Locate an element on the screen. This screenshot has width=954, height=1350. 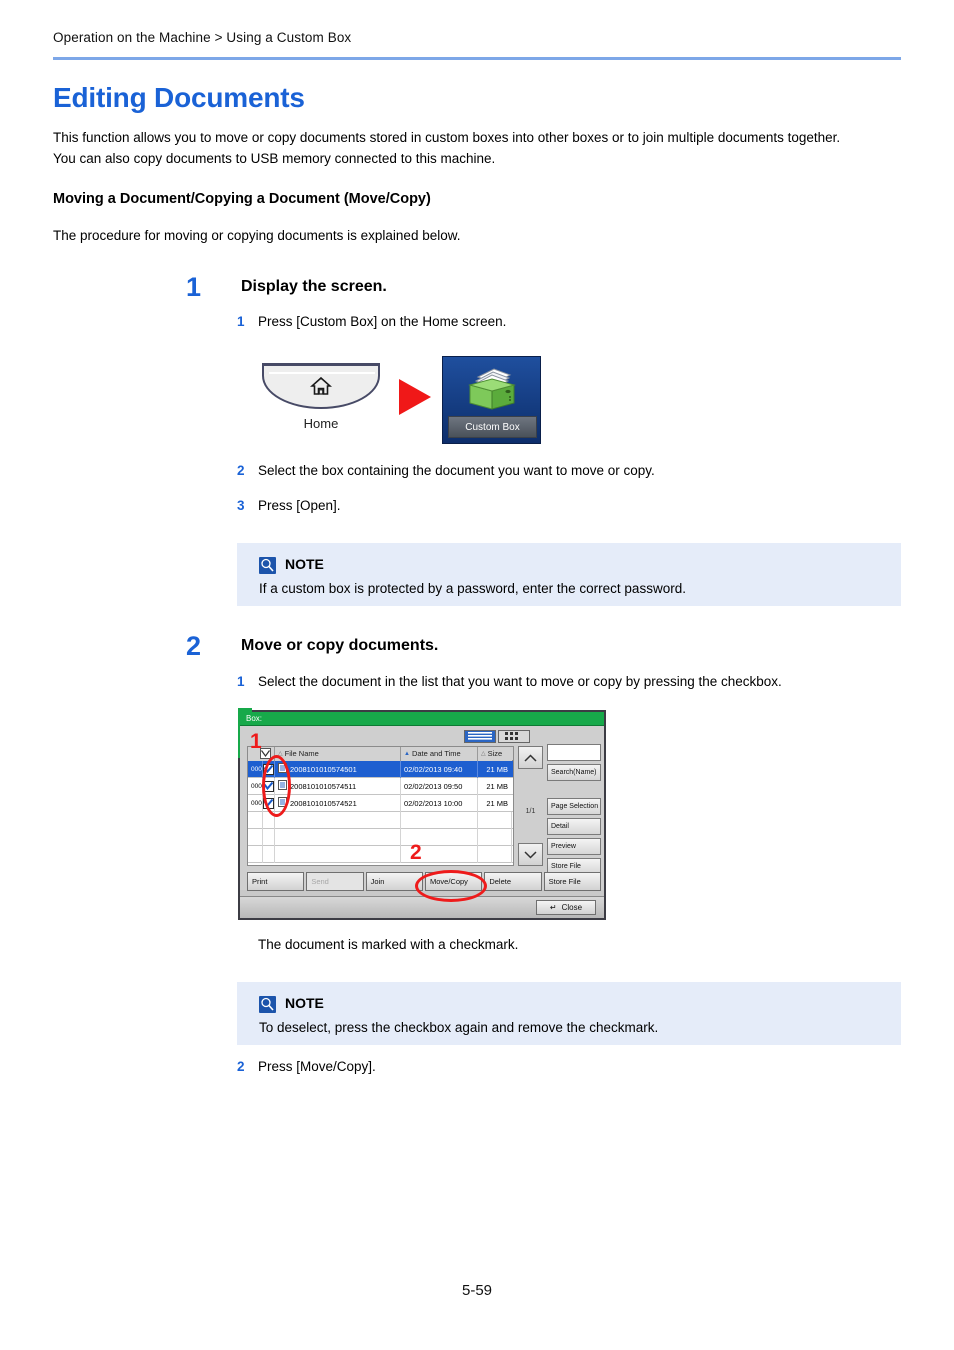
scroll-up-button is located at coordinates (530, 757).